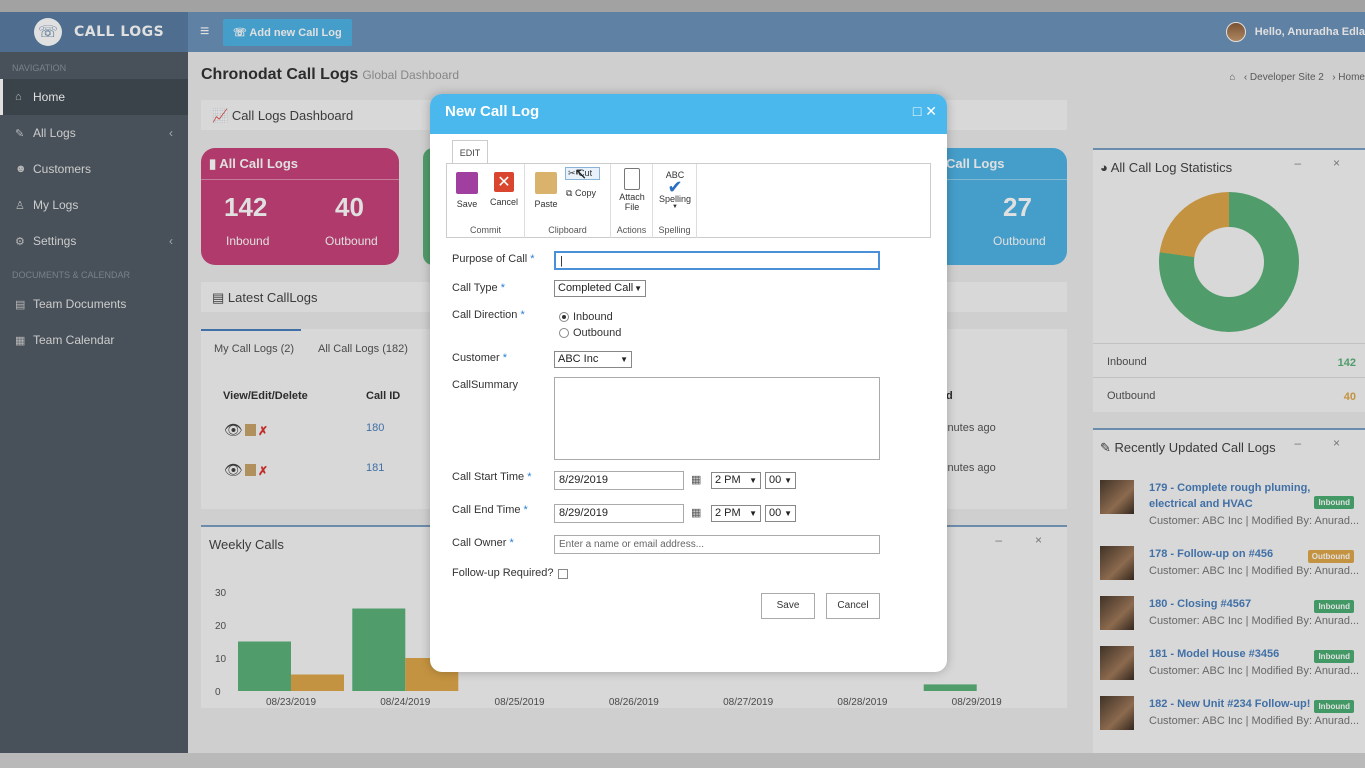 This screenshot has height=768, width=1365. I want to click on radio-checked, so click(564, 317).